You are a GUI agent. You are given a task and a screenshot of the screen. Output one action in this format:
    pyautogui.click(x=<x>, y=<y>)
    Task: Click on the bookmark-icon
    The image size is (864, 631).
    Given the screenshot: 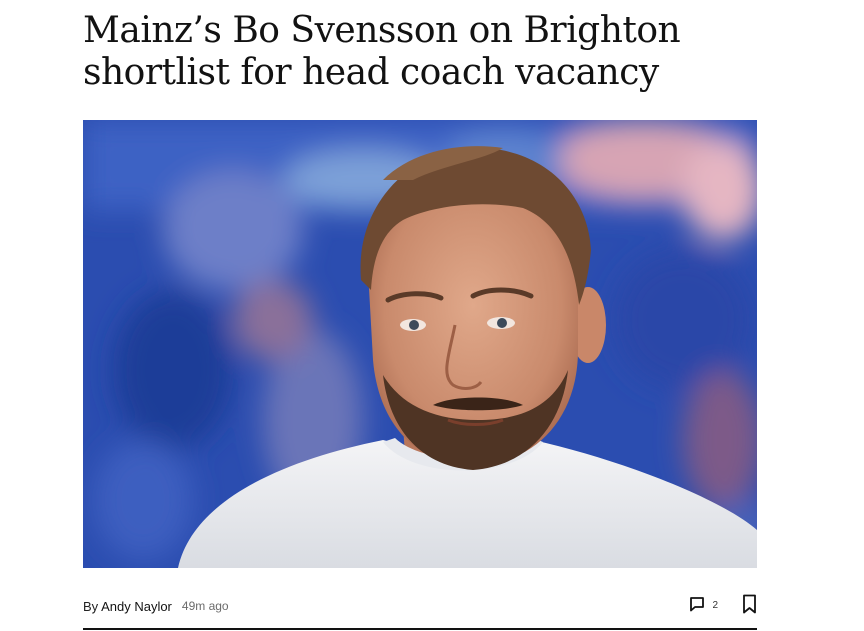 What is the action you would take?
    pyautogui.click(x=749, y=606)
    